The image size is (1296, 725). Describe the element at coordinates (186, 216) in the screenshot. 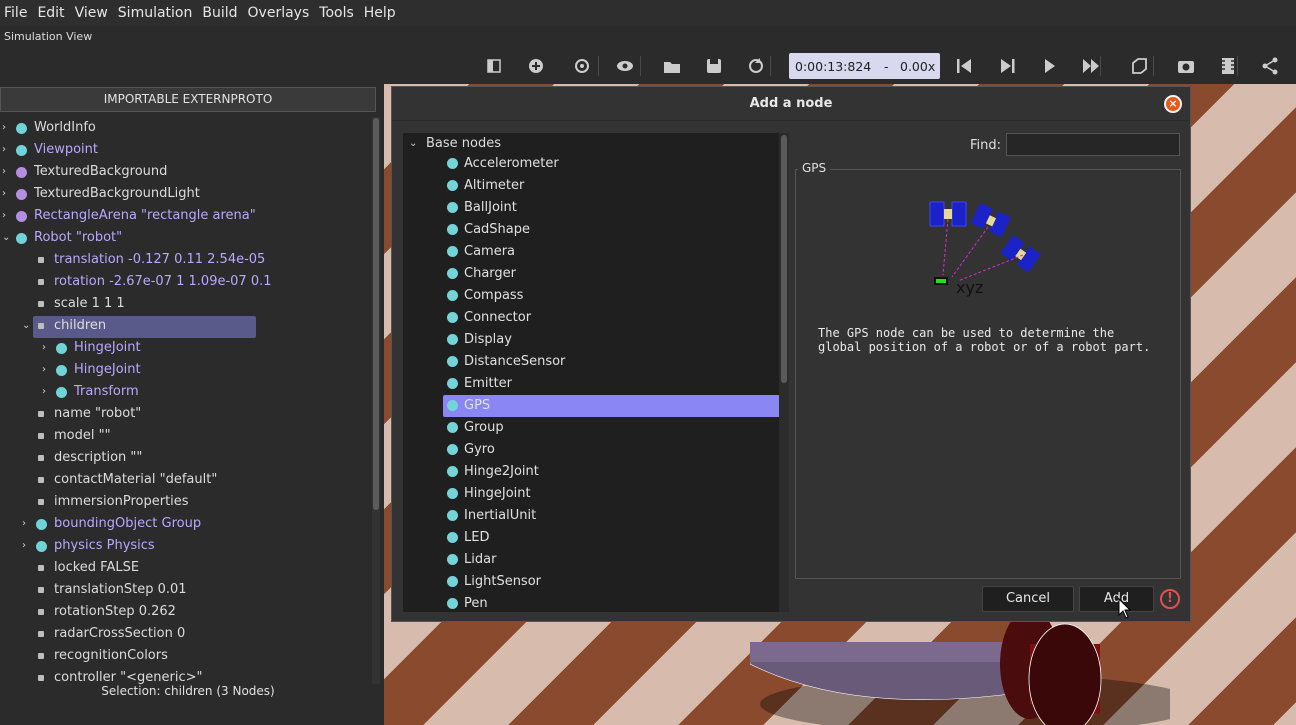

I see `tree-node-rectanglearena-rectangle-arena: › RectangleArena "rectangle arena"` at that location.